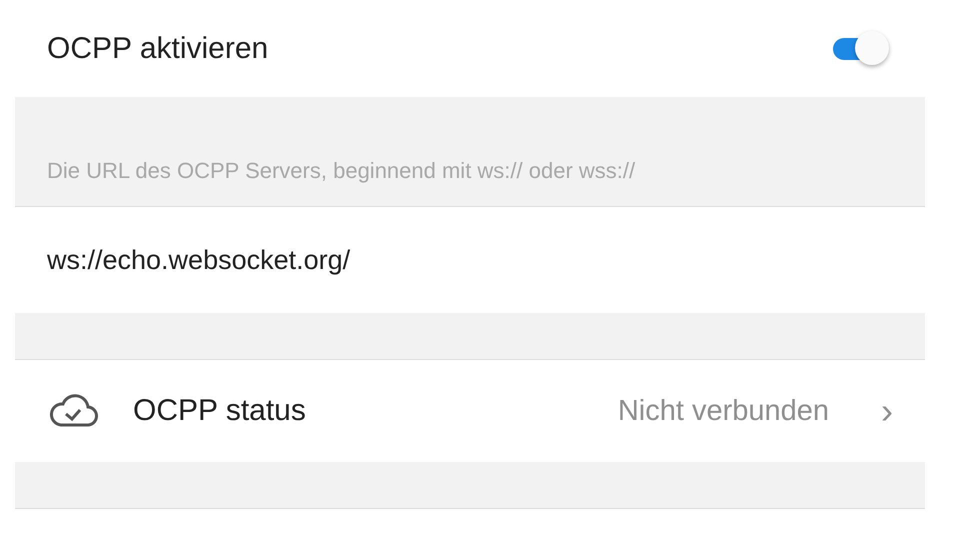 The image size is (960, 540). I want to click on status-label: OCPP status, so click(220, 411).